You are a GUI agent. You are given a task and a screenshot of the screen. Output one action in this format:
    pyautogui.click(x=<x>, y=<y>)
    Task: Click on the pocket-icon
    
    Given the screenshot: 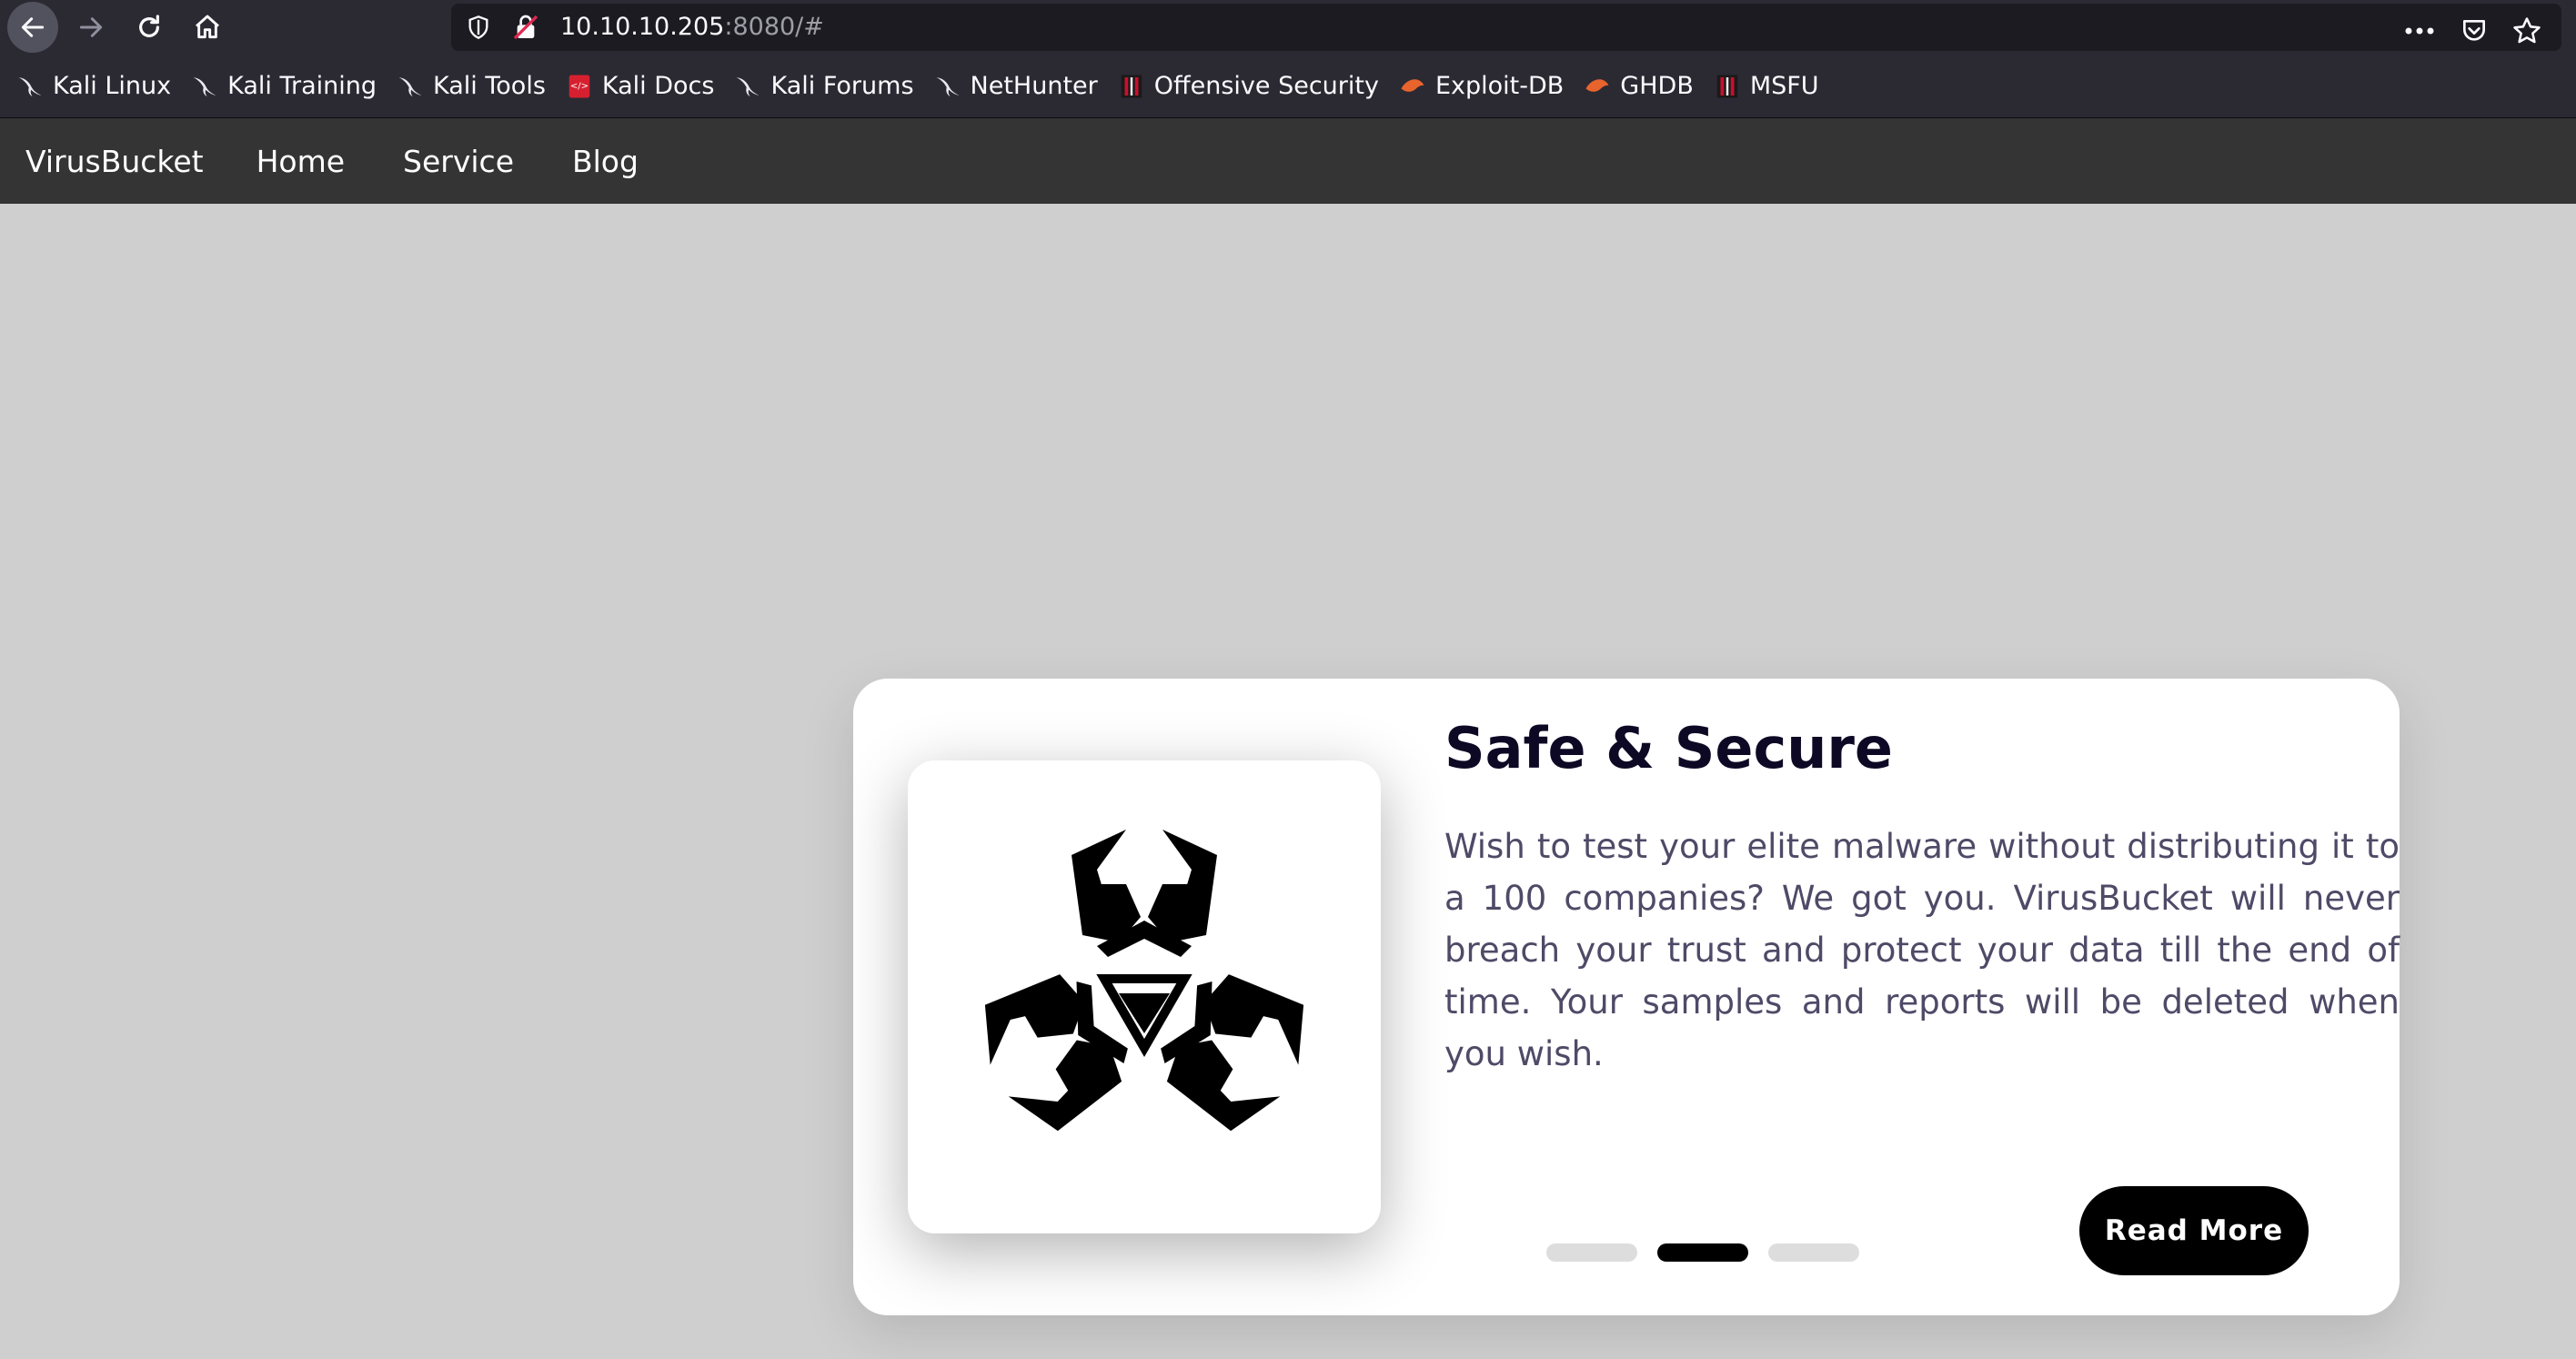 What is the action you would take?
    pyautogui.click(x=2474, y=30)
    